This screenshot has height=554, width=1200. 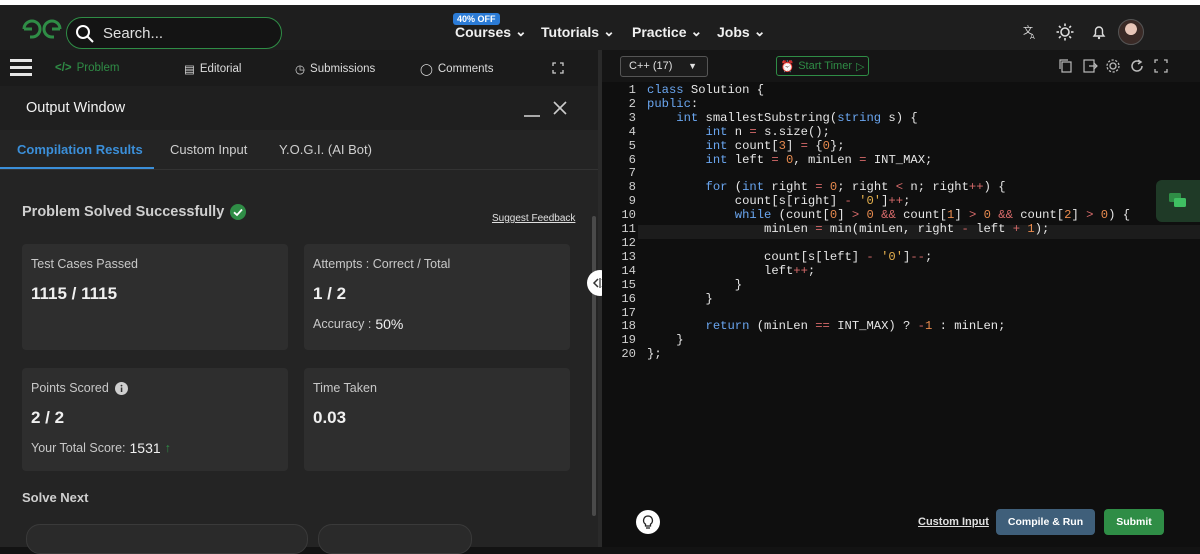 I want to click on card-label: Test Cases Passed, so click(x=84, y=264).